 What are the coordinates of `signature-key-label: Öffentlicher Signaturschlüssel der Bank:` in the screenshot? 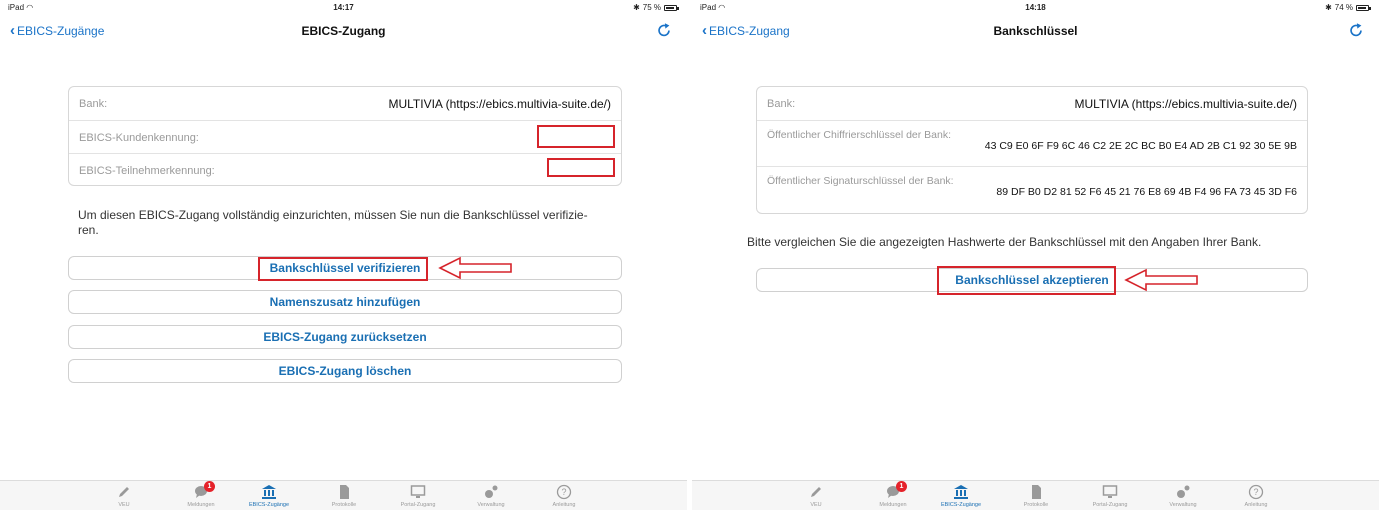 It's located at (860, 181).